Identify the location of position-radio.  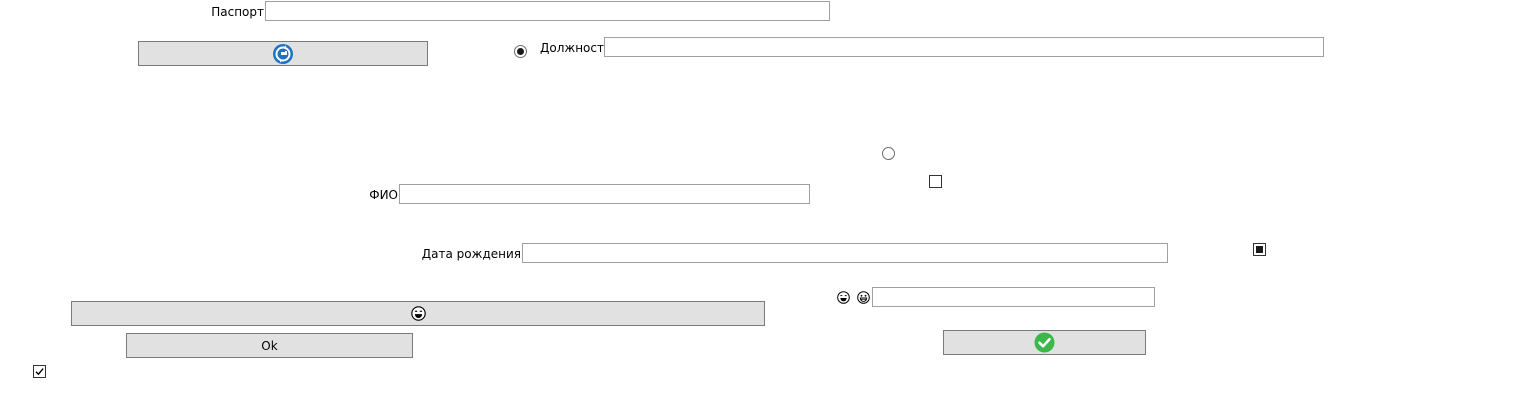
(520, 51).